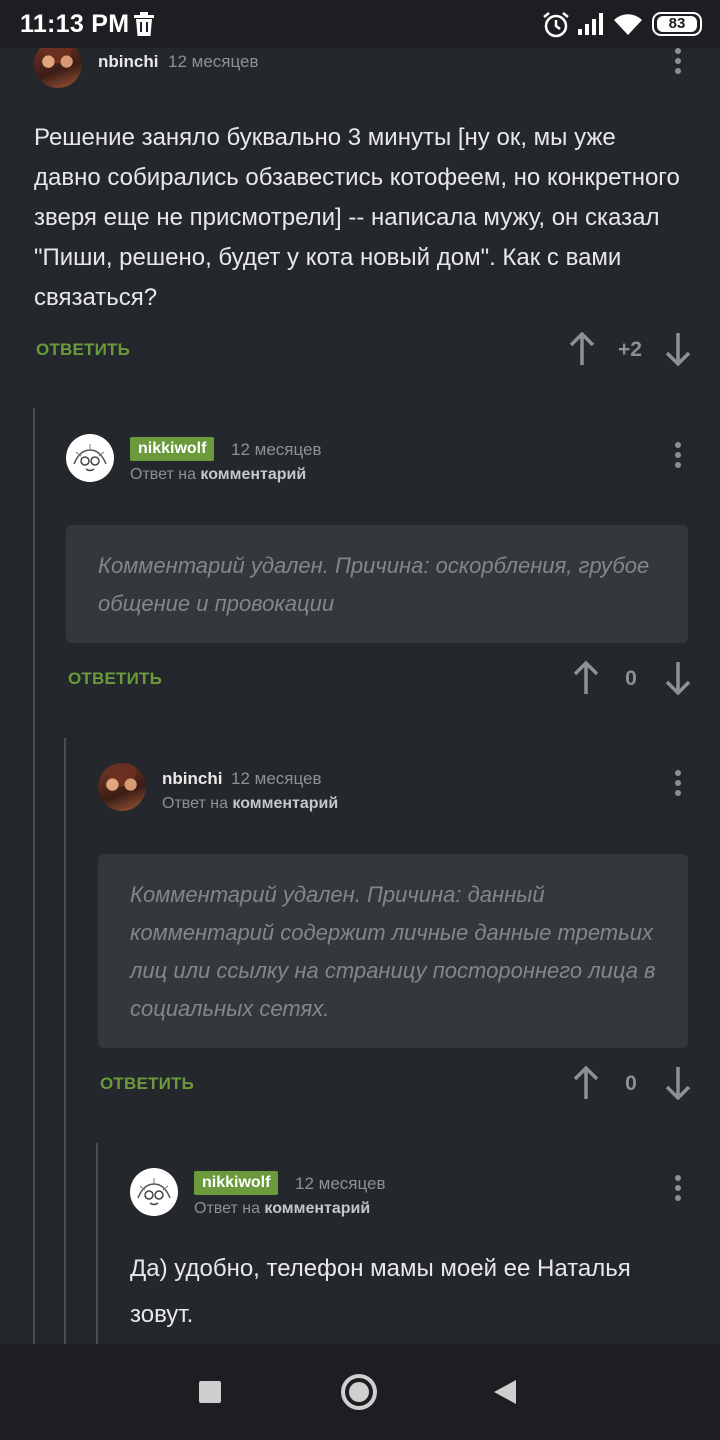  I want to click on trash-icon, so click(144, 26).